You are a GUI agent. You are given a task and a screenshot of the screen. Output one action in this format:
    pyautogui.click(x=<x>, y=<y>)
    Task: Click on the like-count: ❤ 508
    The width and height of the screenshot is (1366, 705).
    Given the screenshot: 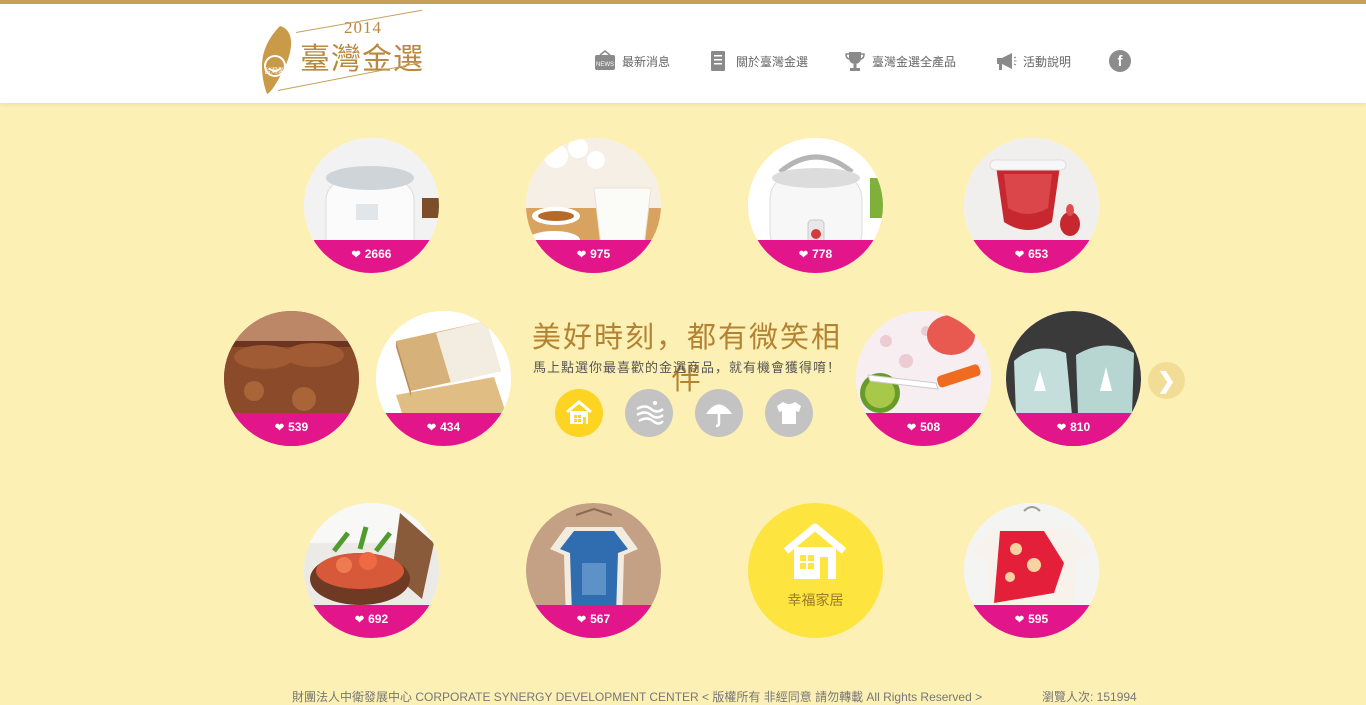 What is the action you would take?
    pyautogui.click(x=923, y=429)
    